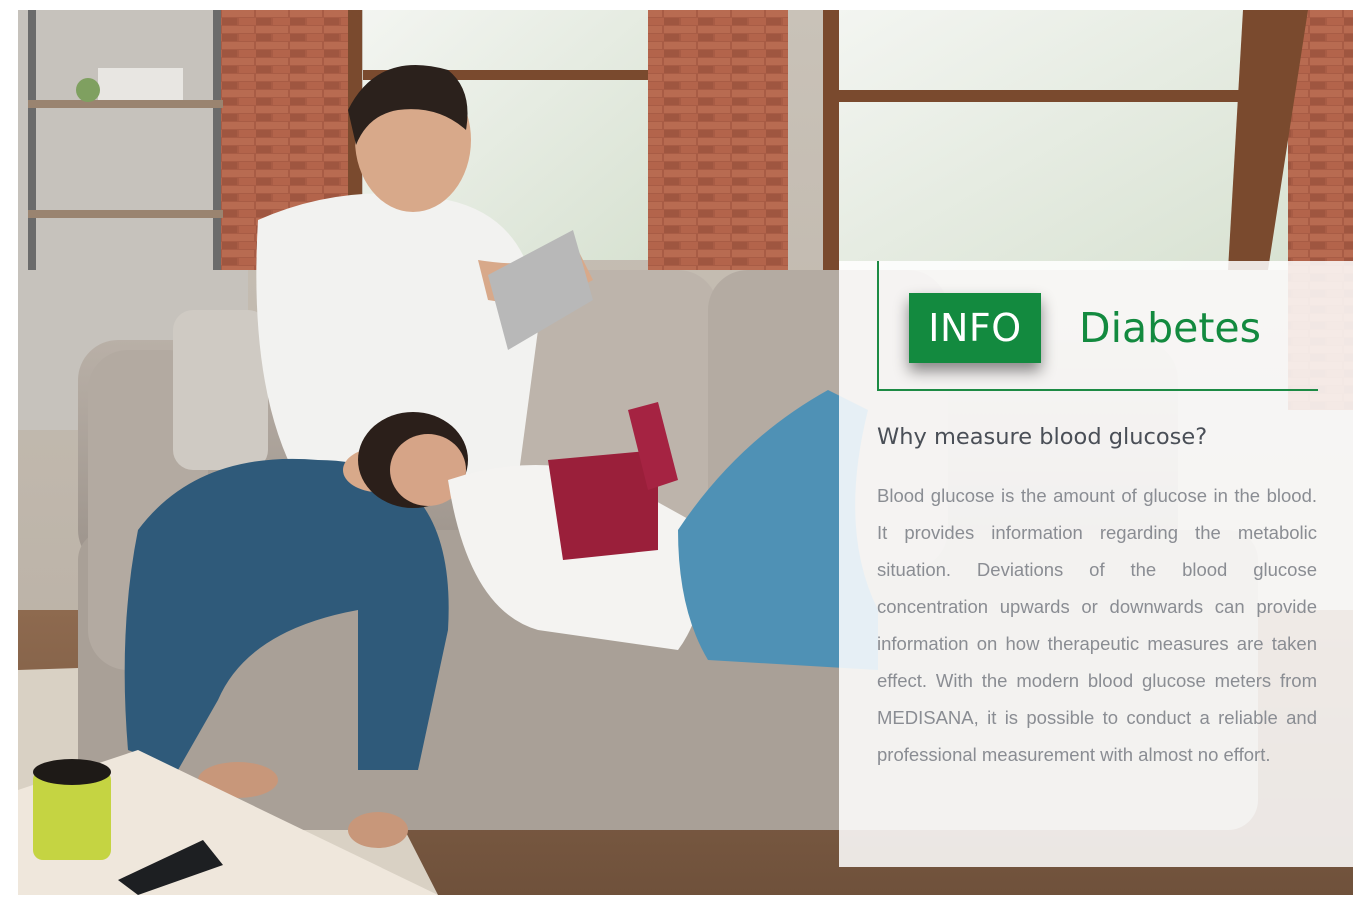  What do you see at coordinates (1042, 437) in the screenshot?
I see `section-subheading: Why measure blood glucose?` at bounding box center [1042, 437].